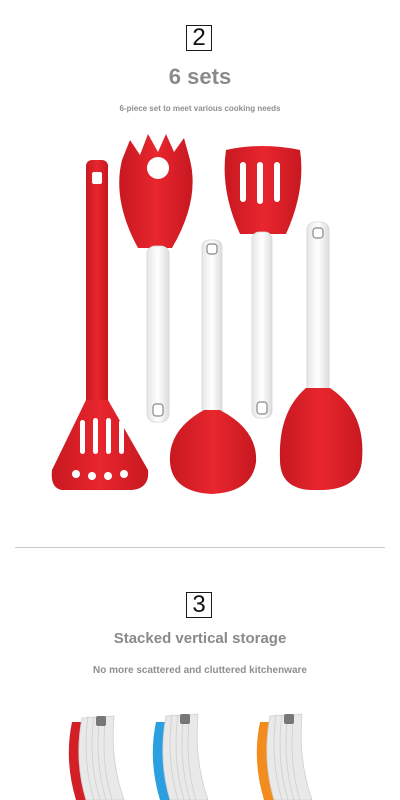 The width and height of the screenshot is (400, 800). I want to click on solid-turner-icon, so click(321, 355).